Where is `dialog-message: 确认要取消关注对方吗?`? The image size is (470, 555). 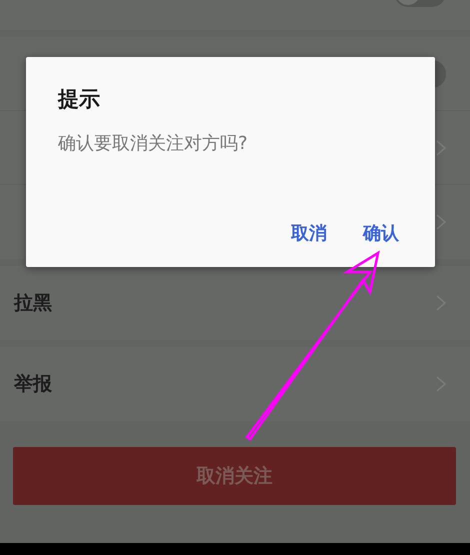
dialog-message: 确认要取消关注对方吗? is located at coordinates (153, 143).